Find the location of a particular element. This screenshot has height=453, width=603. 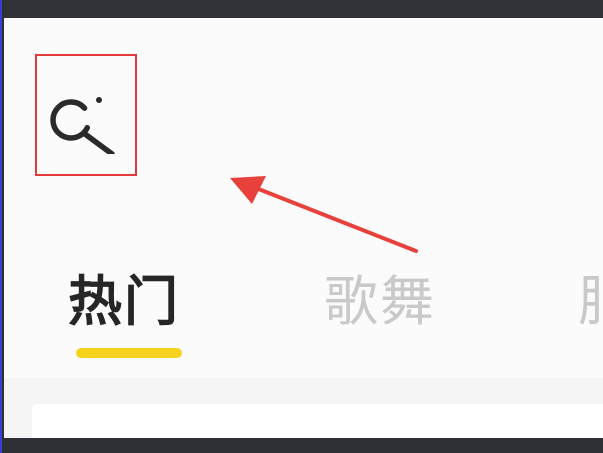

bottom-bar is located at coordinates (303, 445).